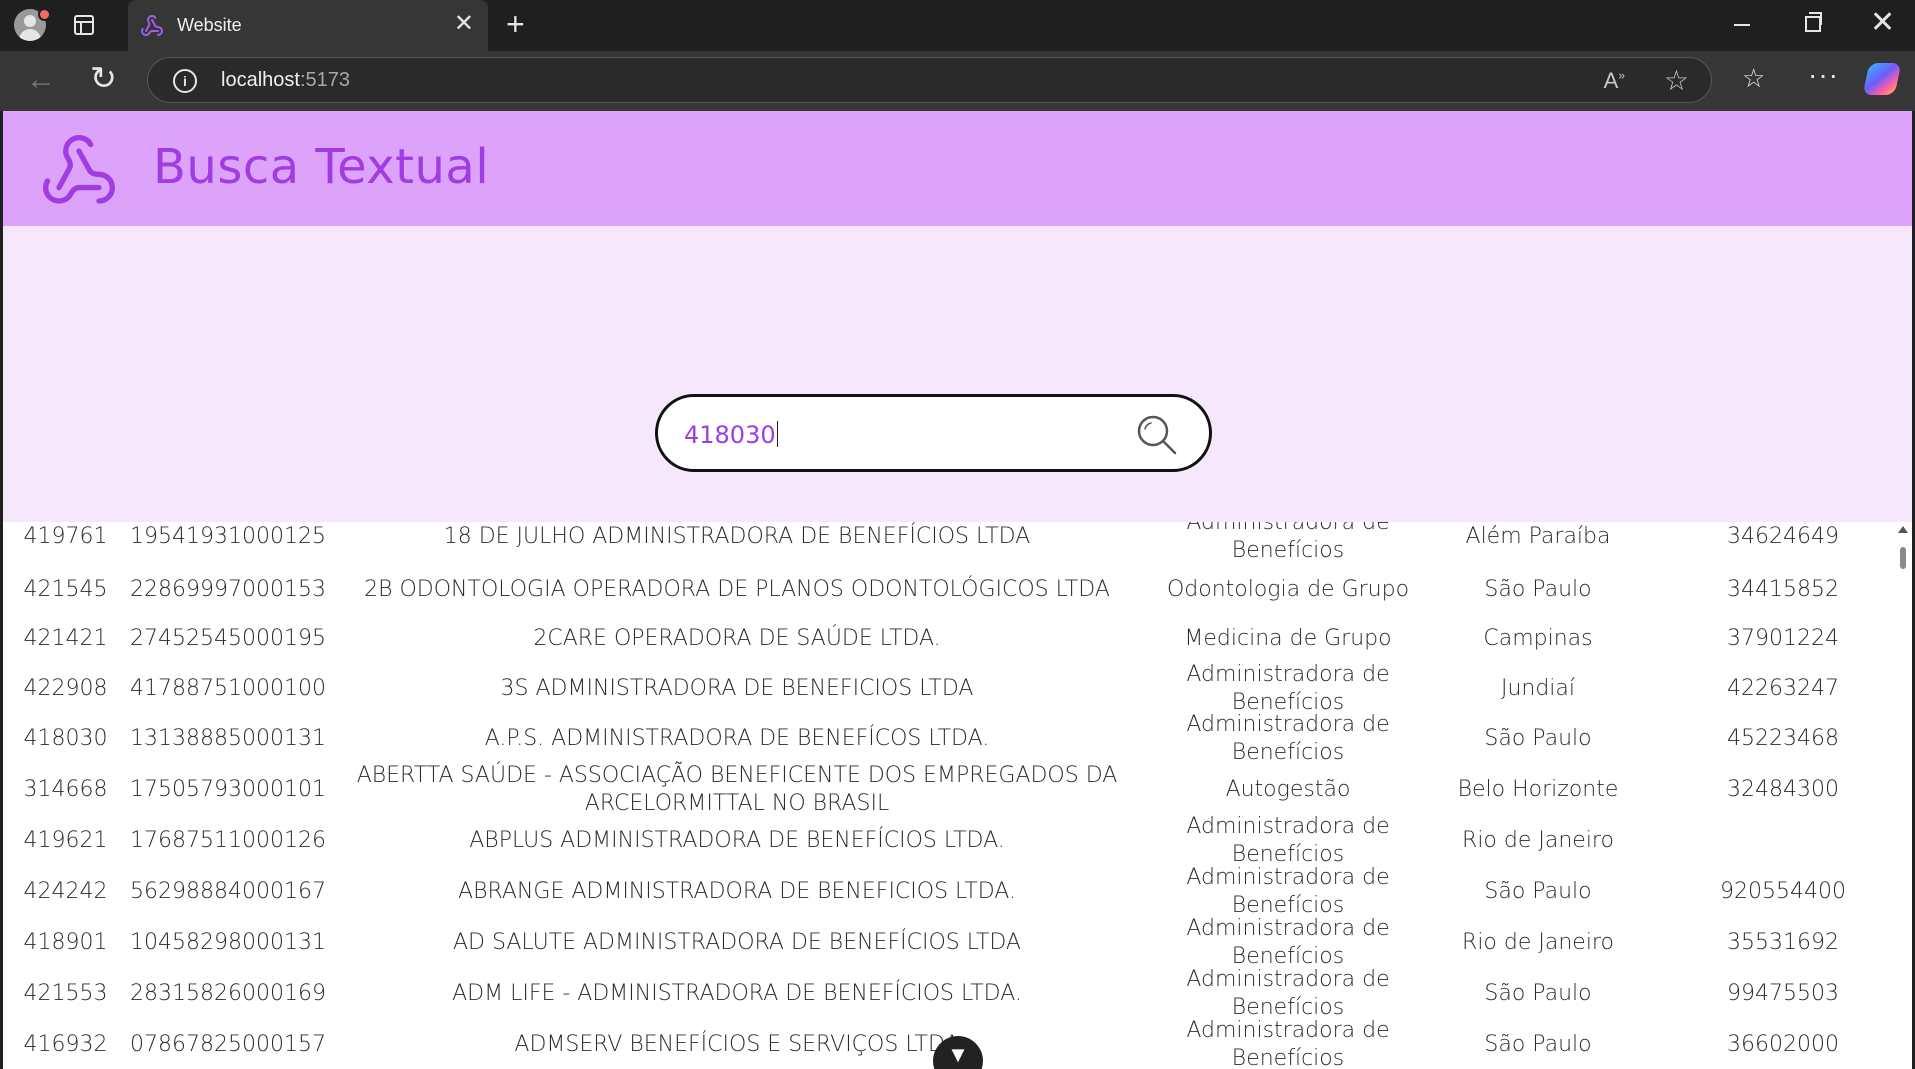  Describe the element at coordinates (65, 993) in the screenshot. I see `cell-registro: 421553` at that location.